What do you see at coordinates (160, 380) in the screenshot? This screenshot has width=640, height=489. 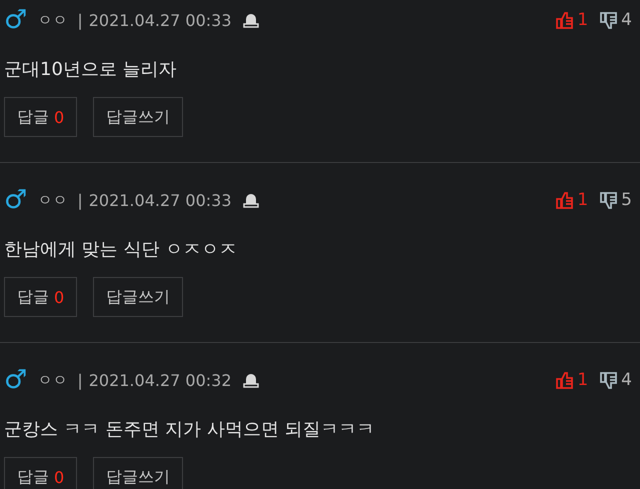 I see `comment-date: 2021.04.27 00:32` at bounding box center [160, 380].